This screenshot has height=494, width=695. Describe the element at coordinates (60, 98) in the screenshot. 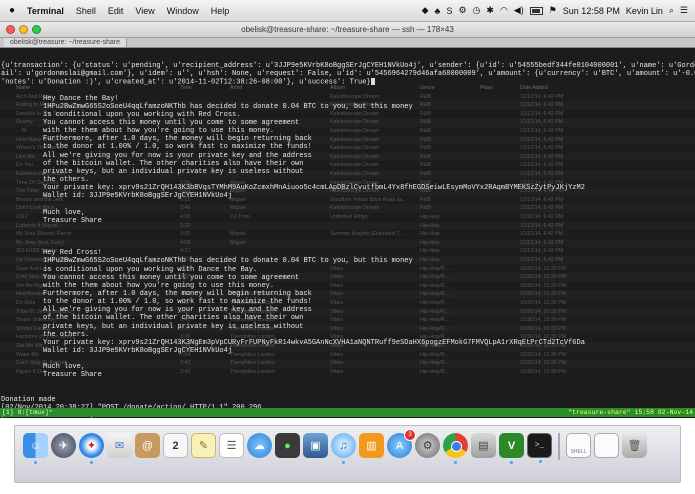

I see `terminal-line: Hey Dance the Bay!` at that location.